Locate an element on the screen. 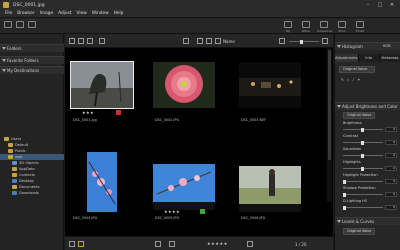 The image size is (400, 250). d-lighting-slider is located at coordinates (363, 207).